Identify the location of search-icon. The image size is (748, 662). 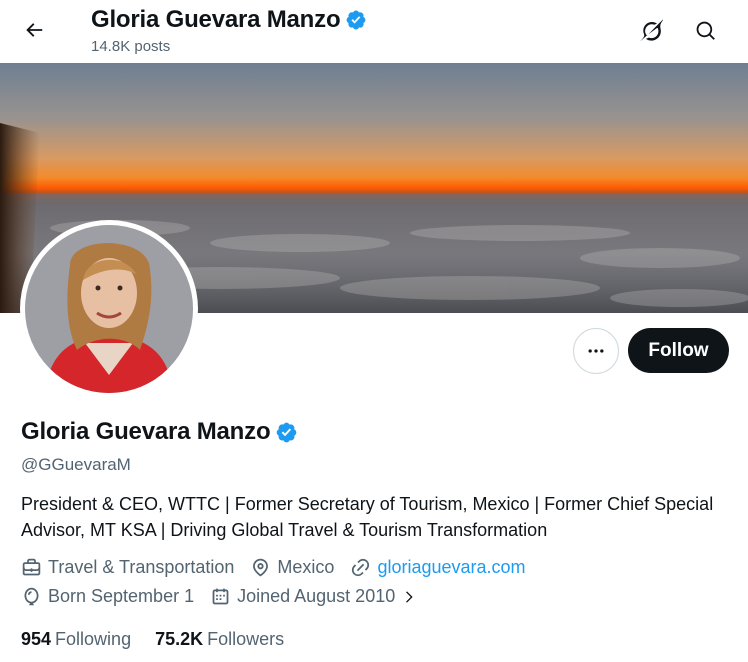
(705, 30).